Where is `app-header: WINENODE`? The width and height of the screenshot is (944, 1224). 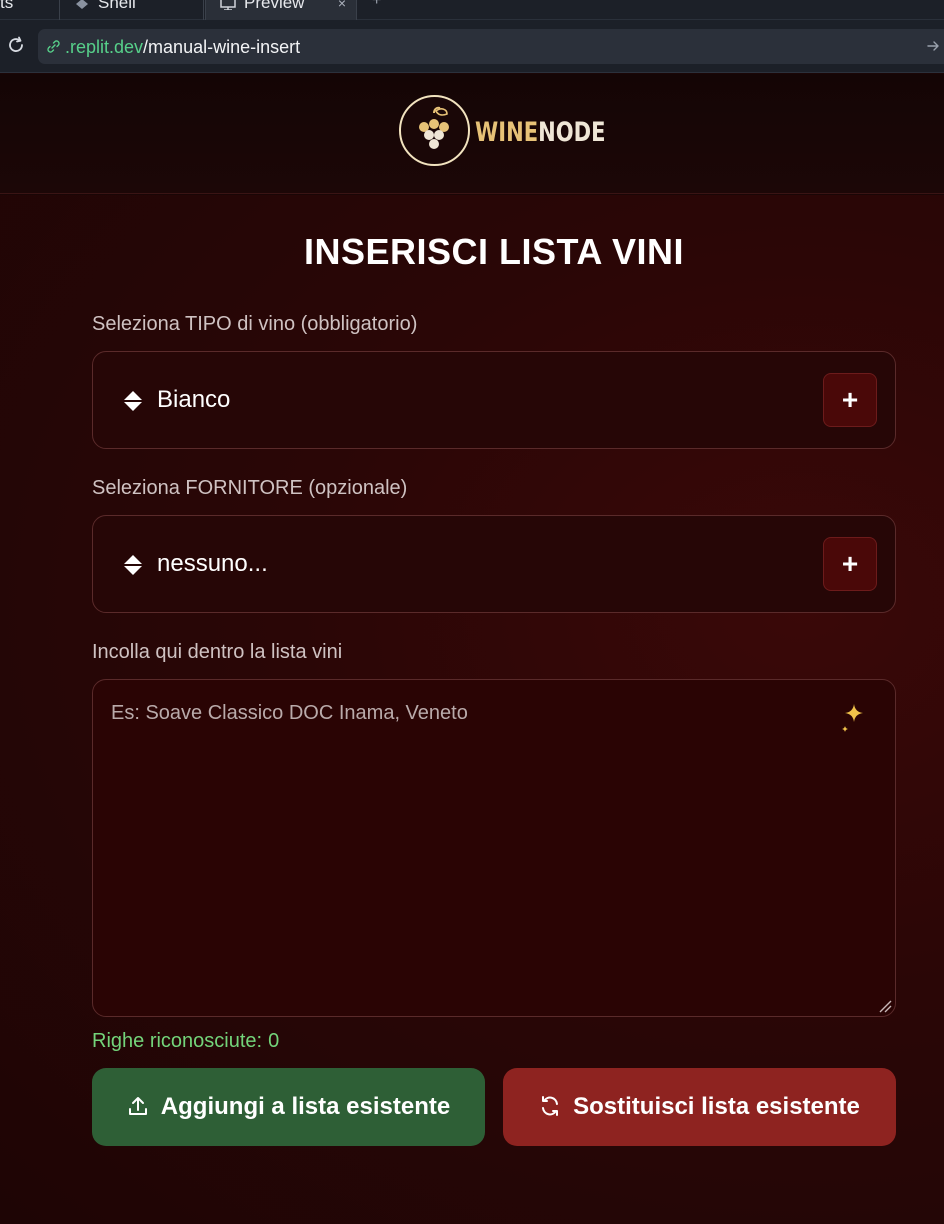 app-header: WINENODE is located at coordinates (472, 134).